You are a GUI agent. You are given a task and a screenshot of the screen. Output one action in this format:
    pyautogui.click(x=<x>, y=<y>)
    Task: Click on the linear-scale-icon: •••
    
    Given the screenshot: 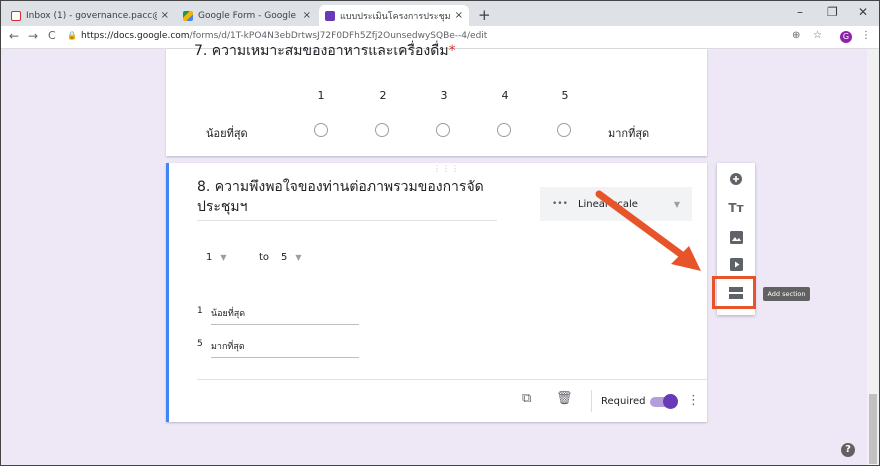 What is the action you would take?
    pyautogui.click(x=560, y=204)
    